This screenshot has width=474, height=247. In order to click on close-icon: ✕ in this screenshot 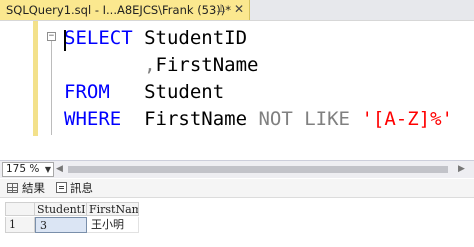, I will do `click(239, 9)`.